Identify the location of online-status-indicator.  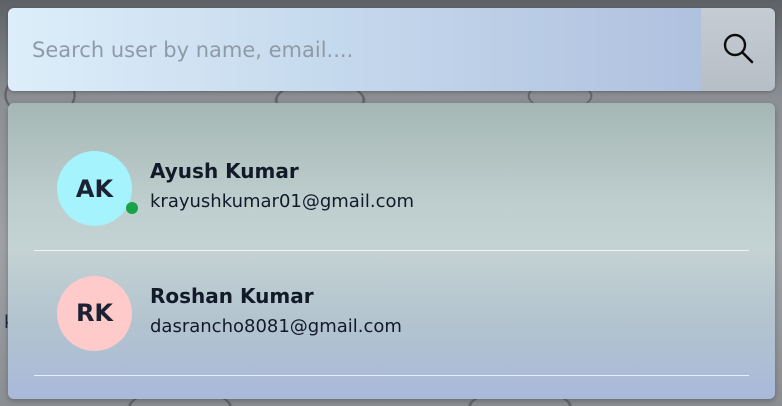
(132, 208).